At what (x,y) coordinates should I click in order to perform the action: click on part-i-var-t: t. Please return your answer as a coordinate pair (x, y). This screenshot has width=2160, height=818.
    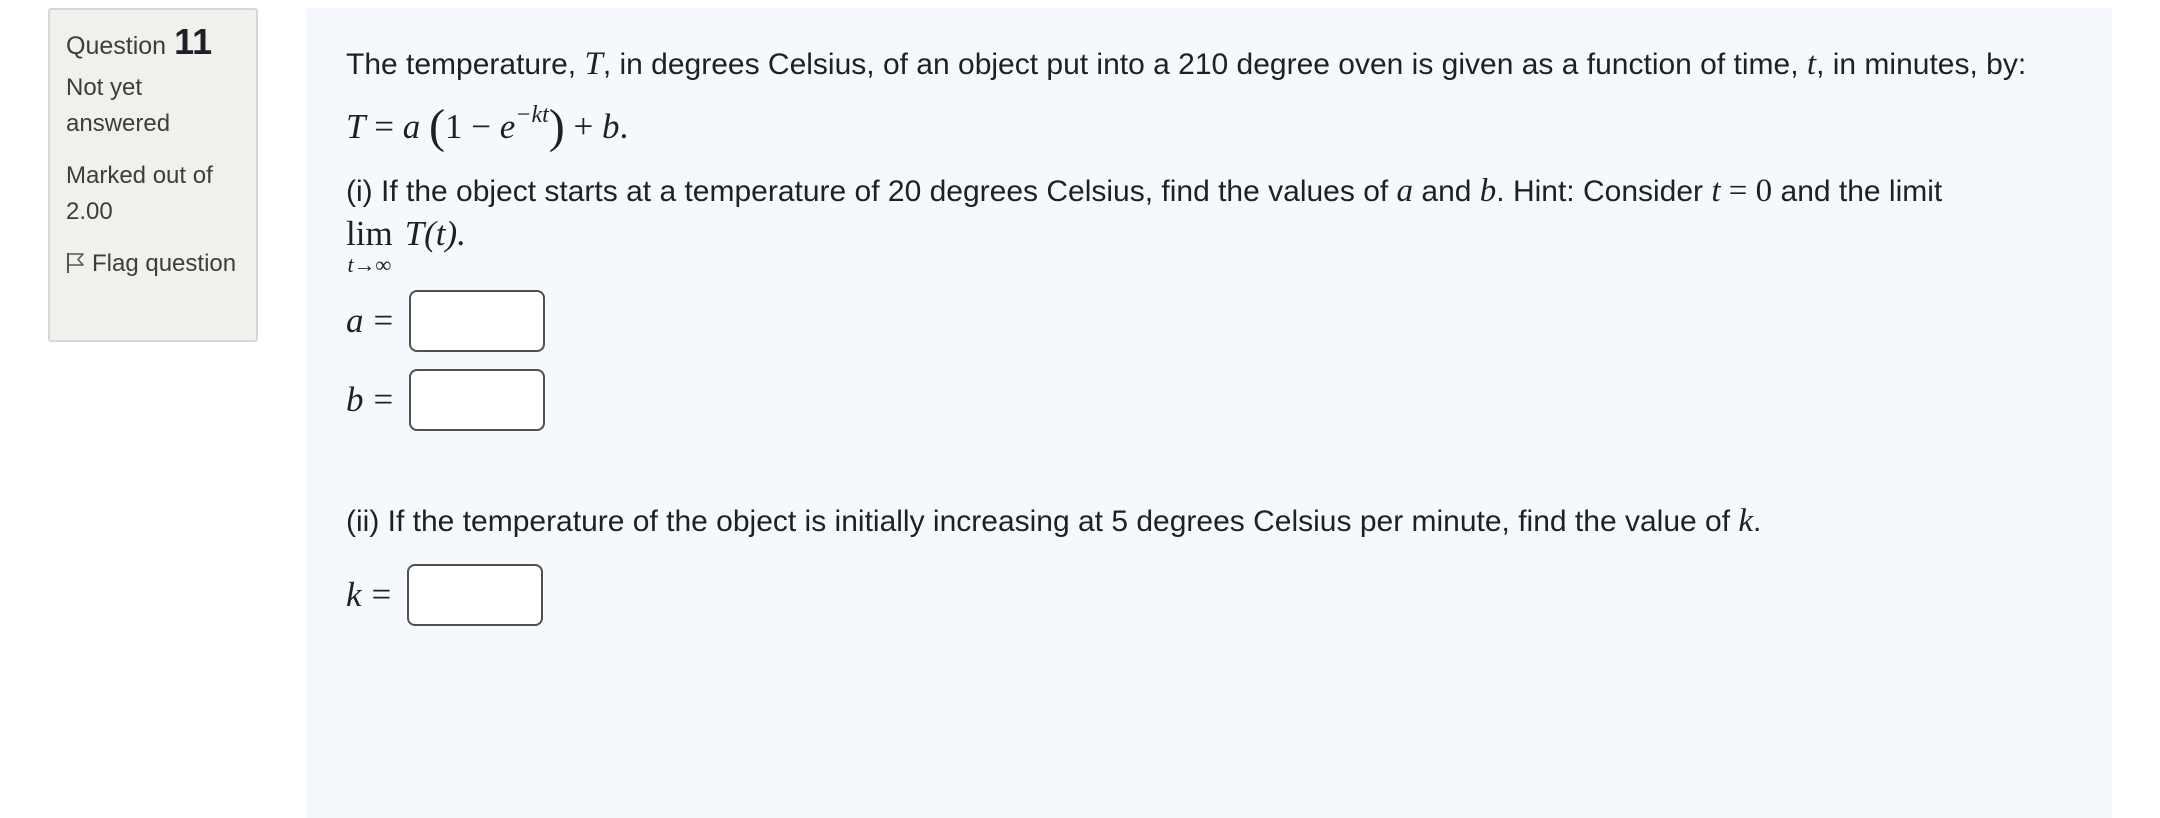
    Looking at the image, I should click on (1716, 191).